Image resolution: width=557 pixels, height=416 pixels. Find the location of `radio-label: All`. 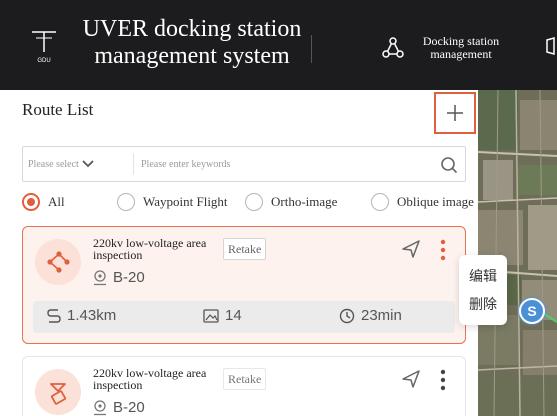

radio-label: All is located at coordinates (56, 201).